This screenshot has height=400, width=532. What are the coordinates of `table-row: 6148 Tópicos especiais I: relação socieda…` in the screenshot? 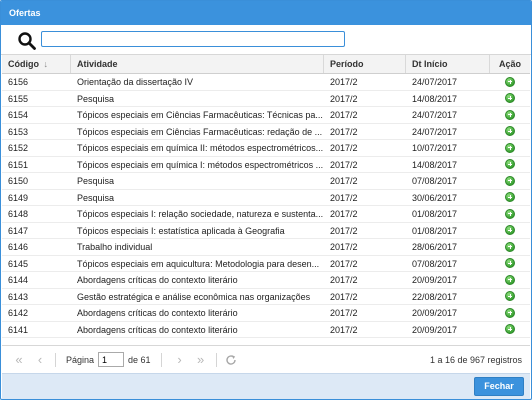 It's located at (266, 214).